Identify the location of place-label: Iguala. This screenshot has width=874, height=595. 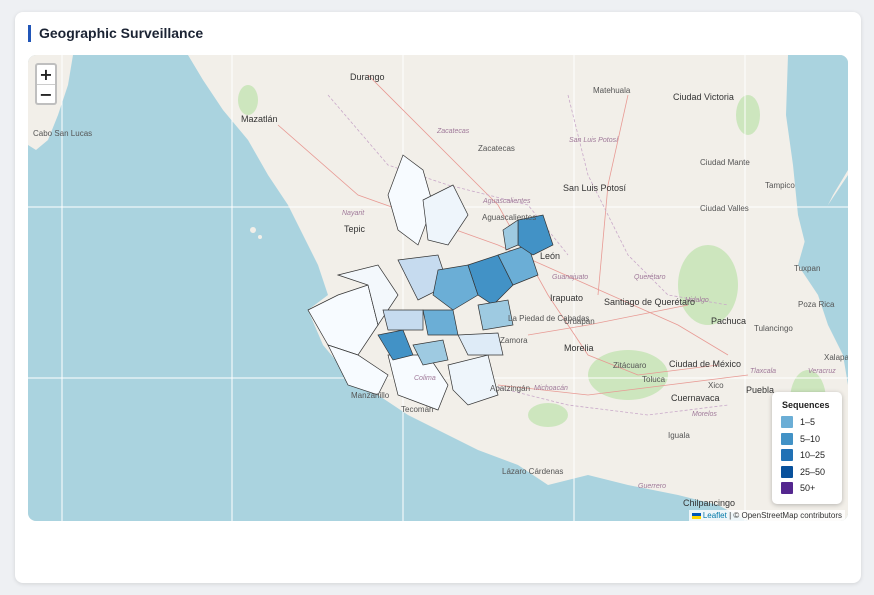
(679, 435).